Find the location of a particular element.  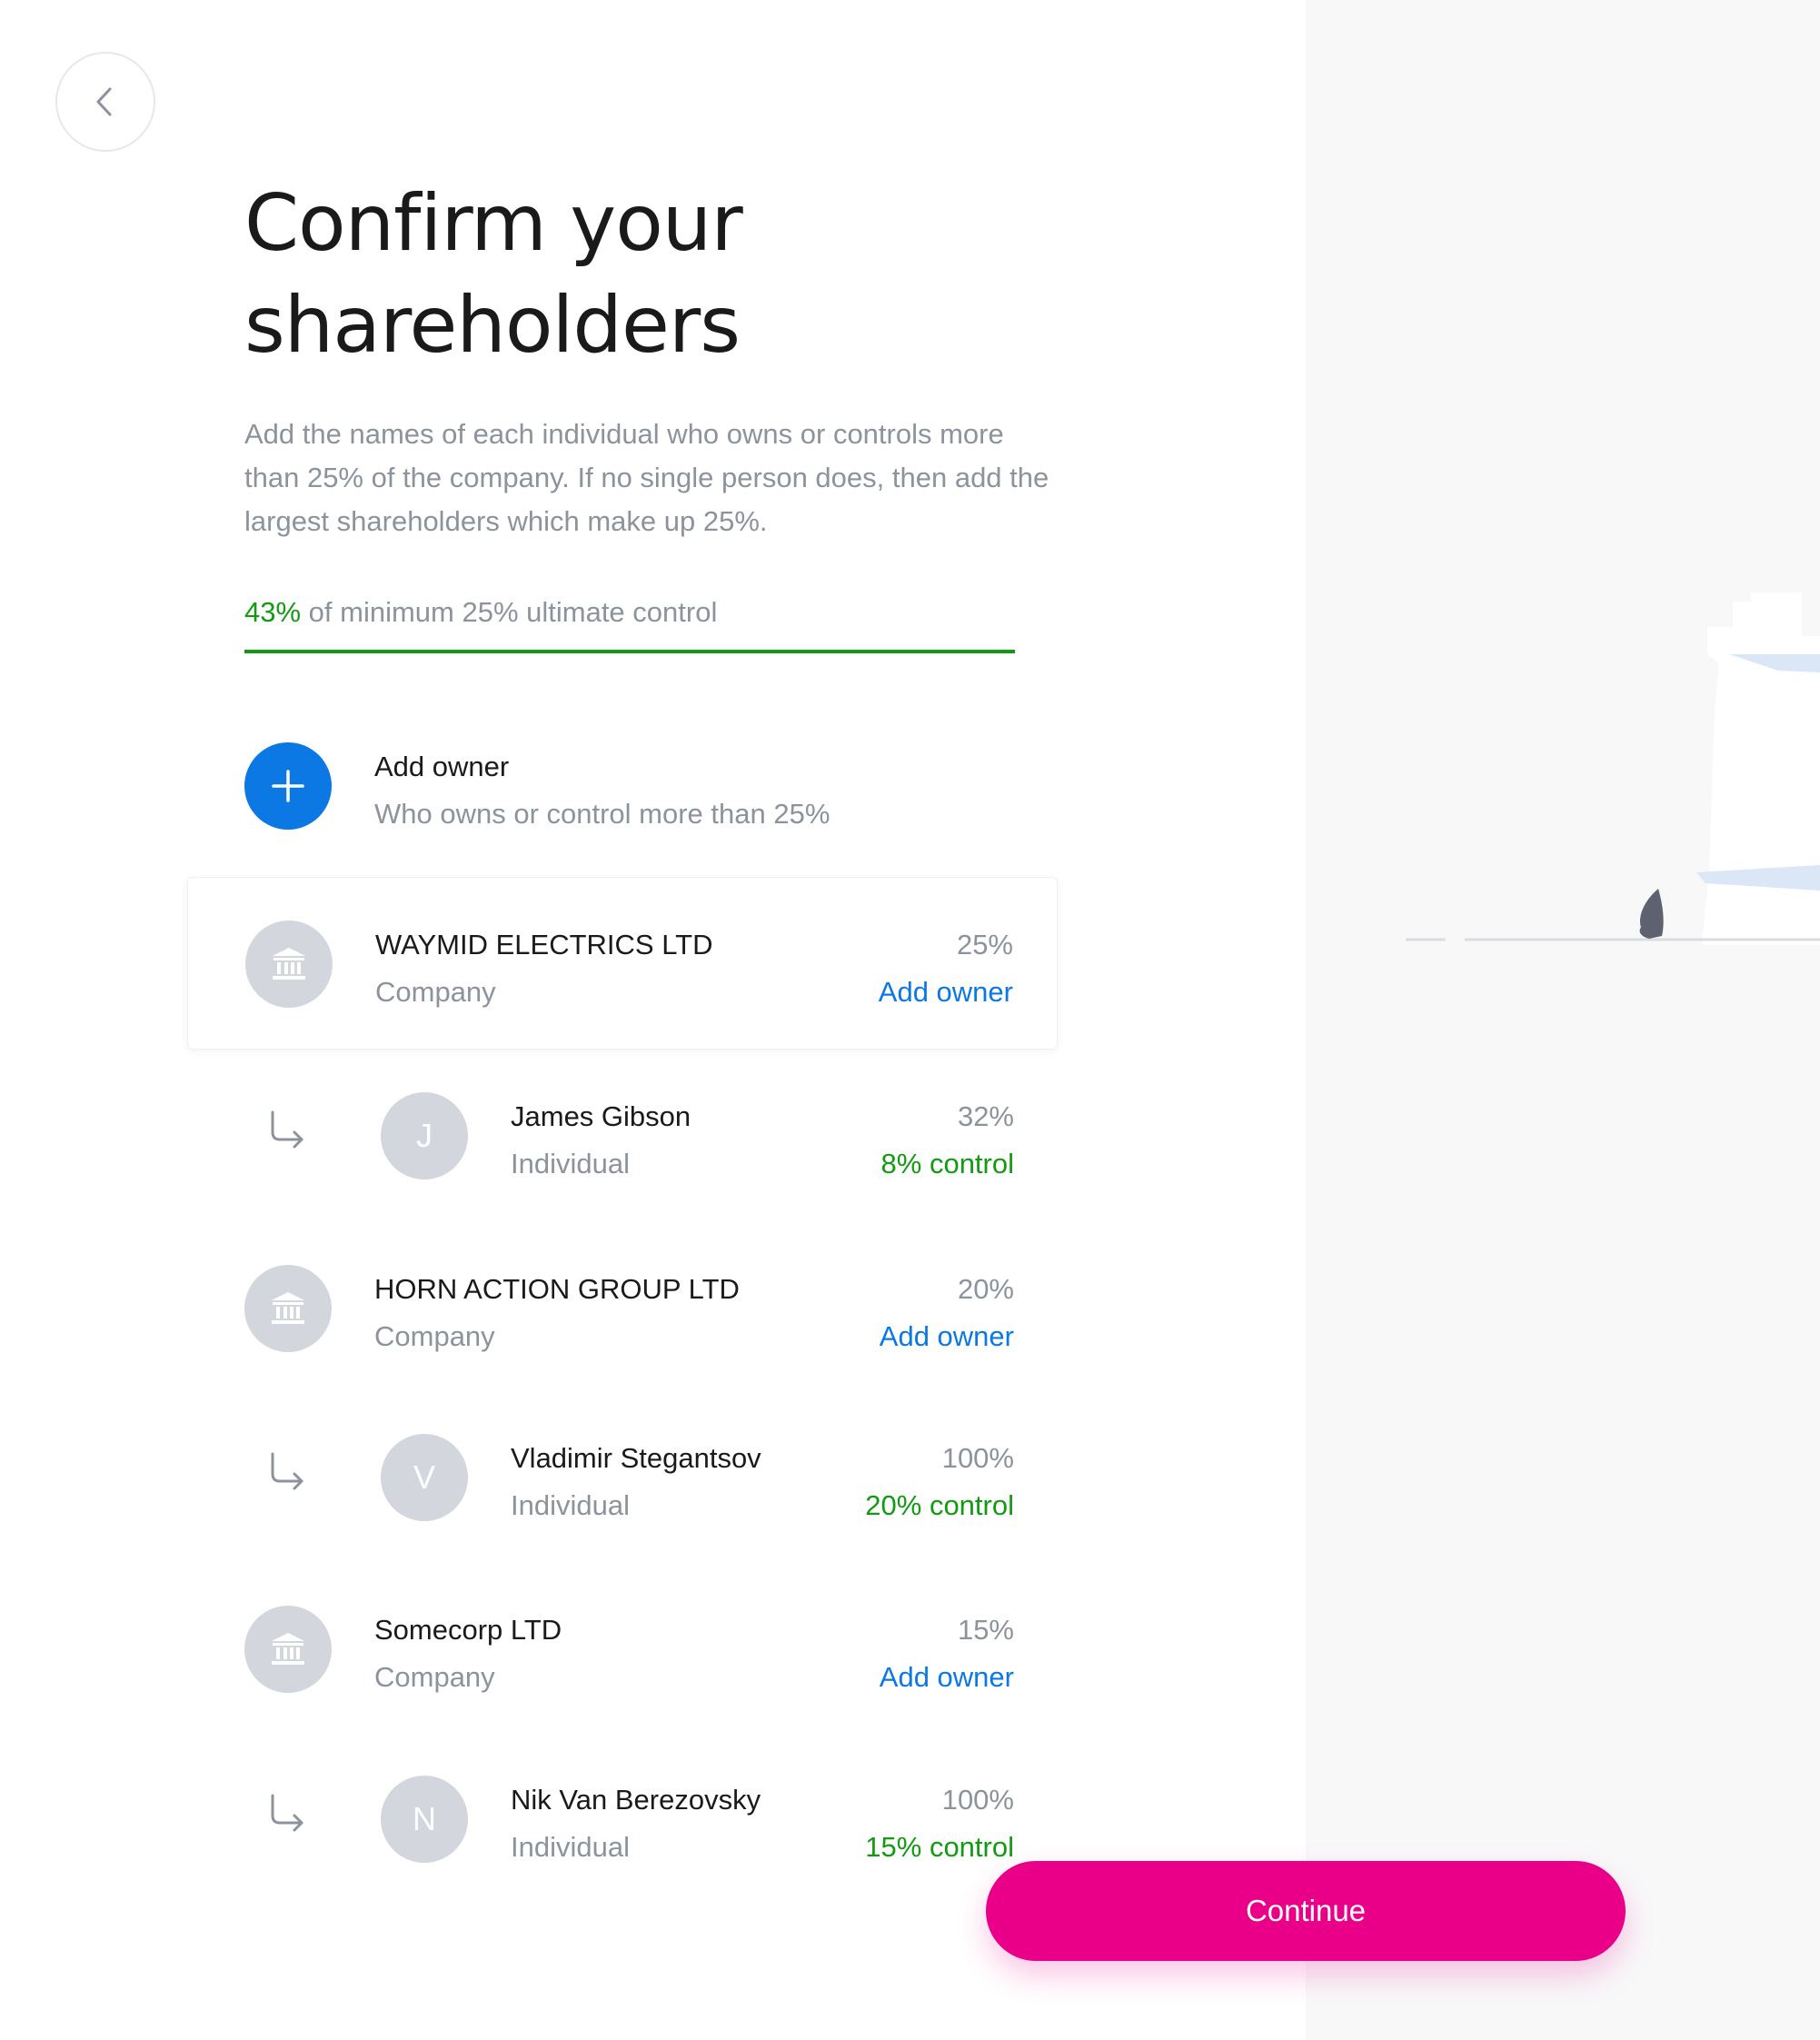

add-owner-subtitle: Who owns or control more than 25% is located at coordinates (602, 814).